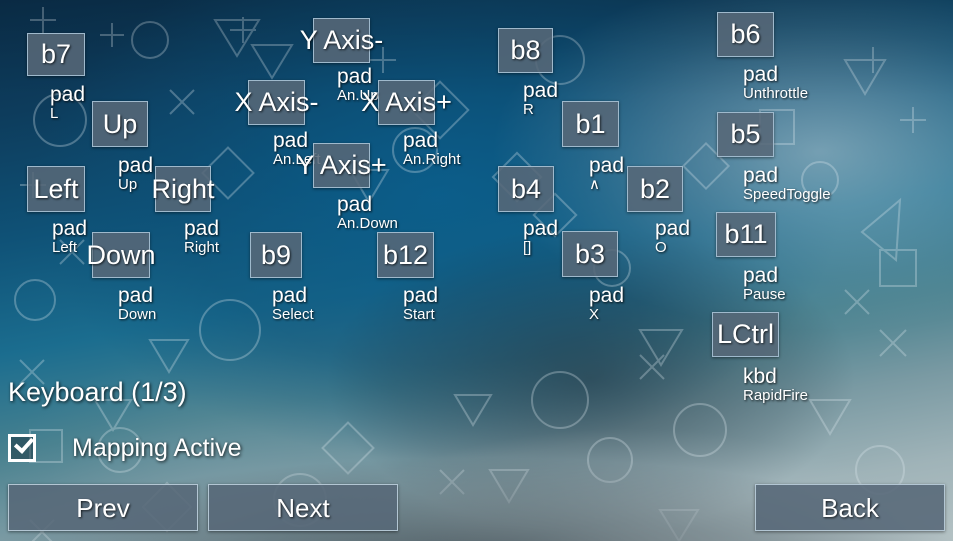  I want to click on mapping-active-checkbox, so click(22, 447).